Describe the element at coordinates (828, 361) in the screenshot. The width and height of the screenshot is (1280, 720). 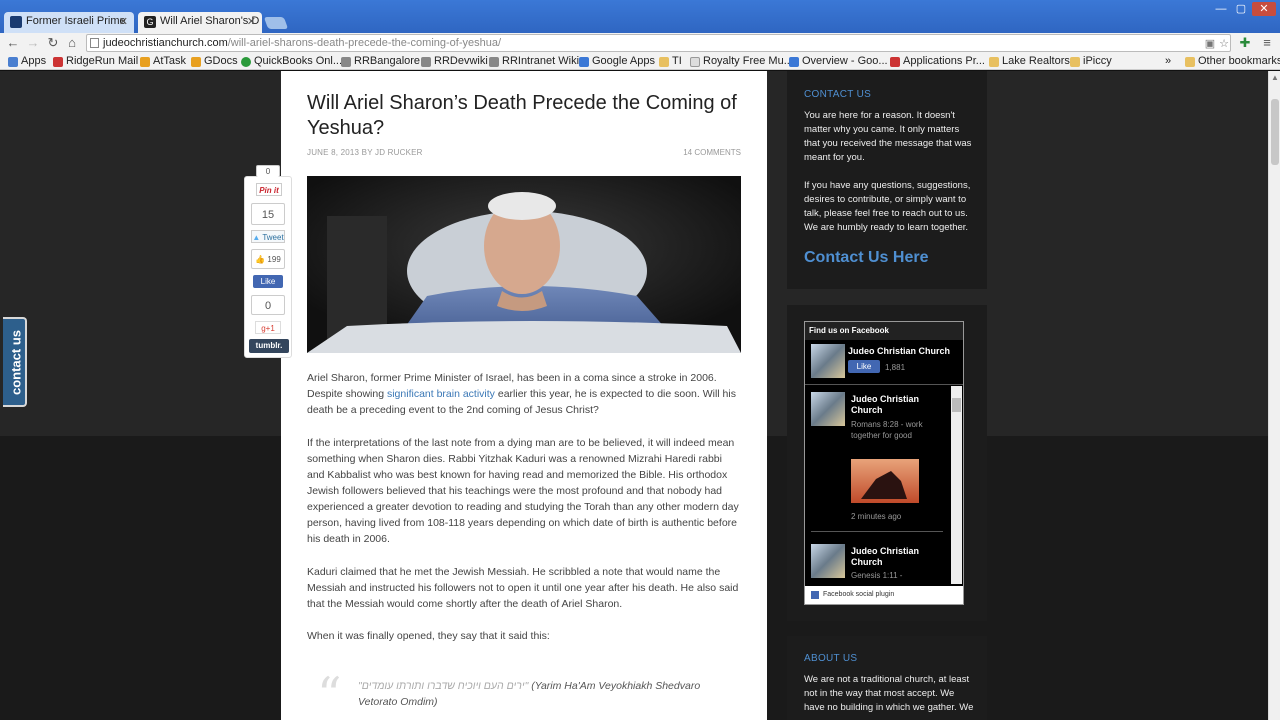
I see `page-avatar` at that location.